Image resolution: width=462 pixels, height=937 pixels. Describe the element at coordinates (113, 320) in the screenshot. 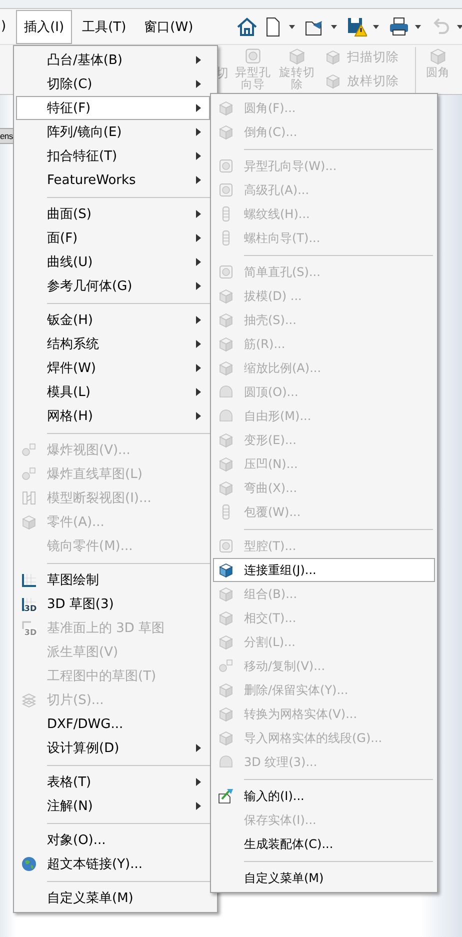

I see `menu-item: 钣金(H)` at that location.